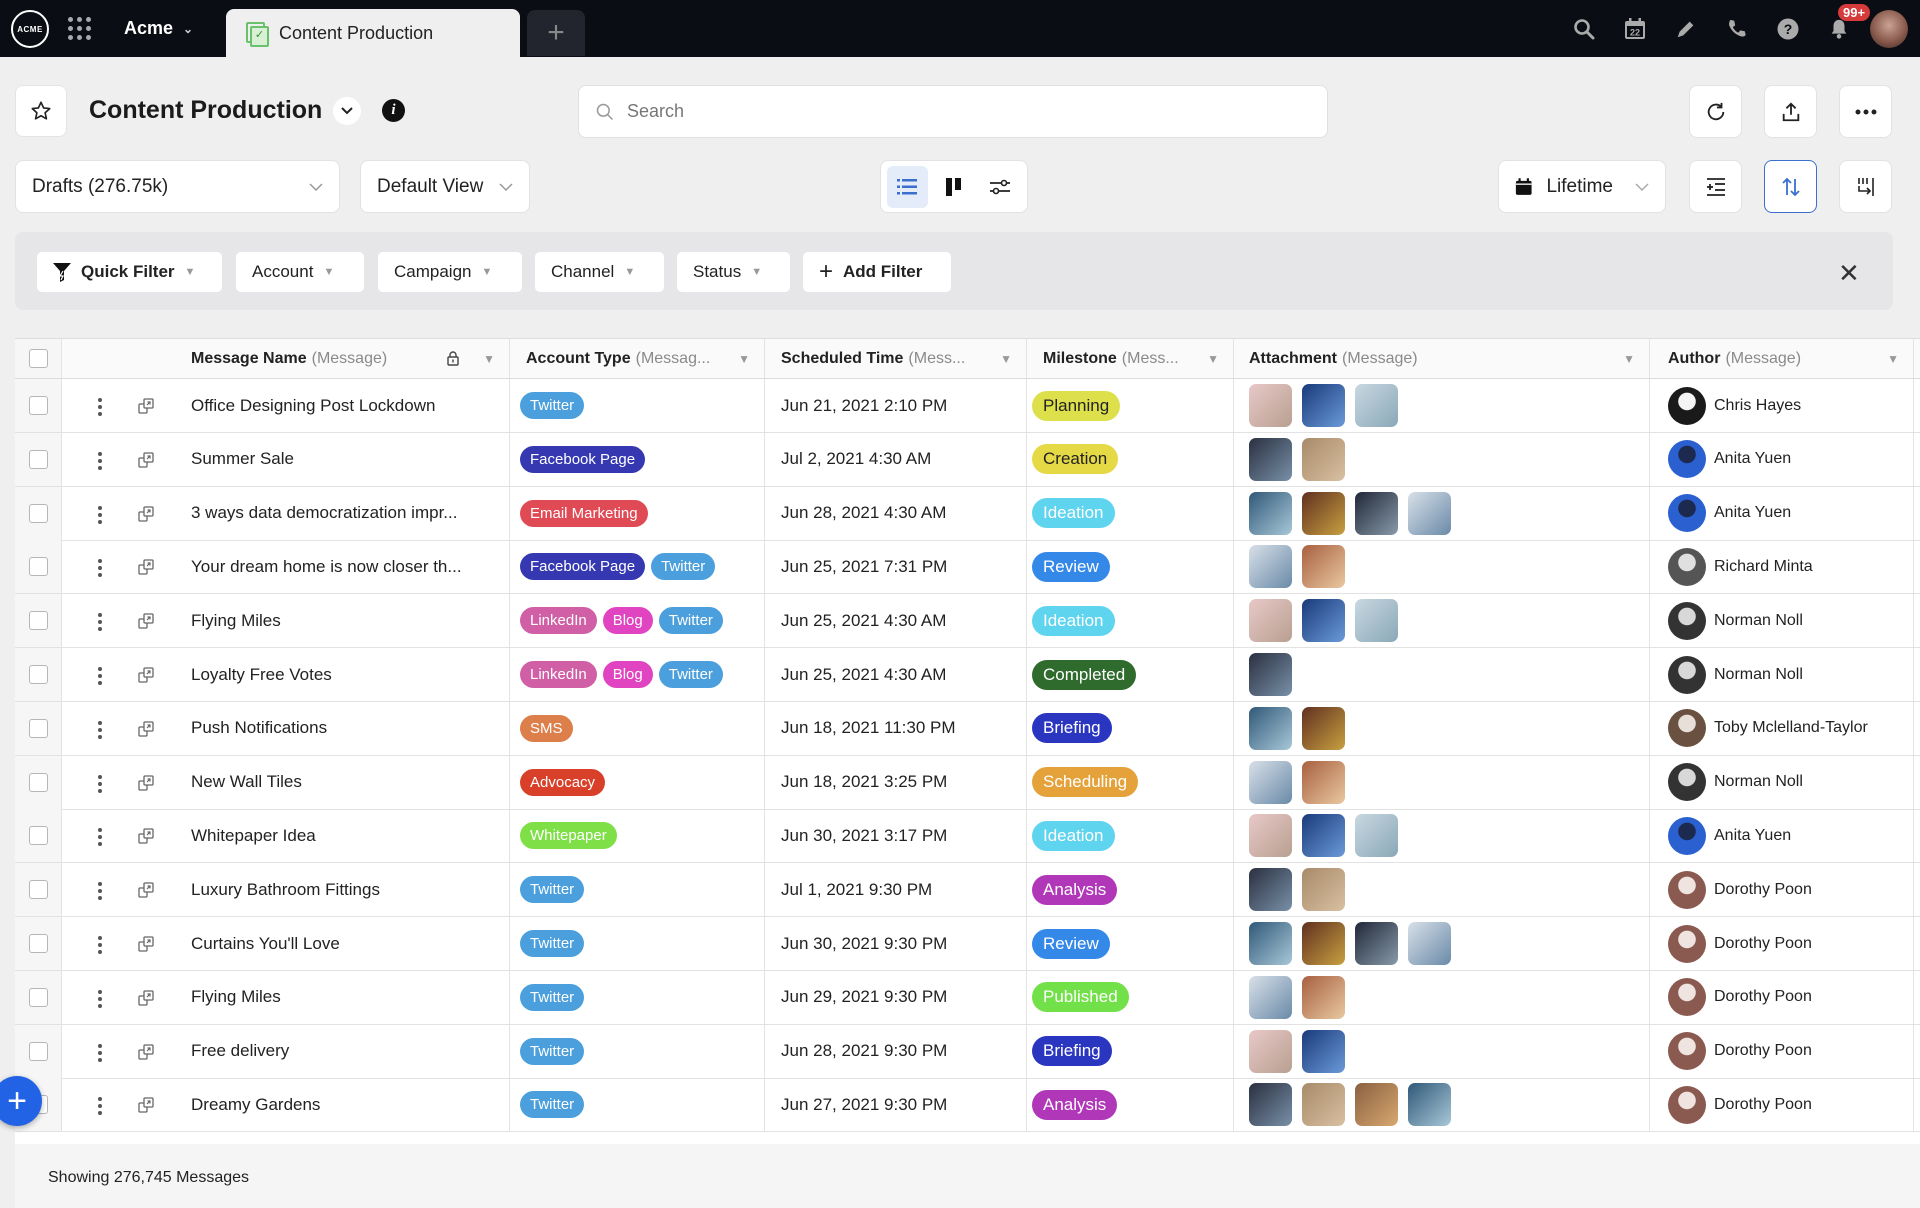 The image size is (1920, 1208). I want to click on column-header-message-name: Message Name (Message) ▼, so click(286, 358).